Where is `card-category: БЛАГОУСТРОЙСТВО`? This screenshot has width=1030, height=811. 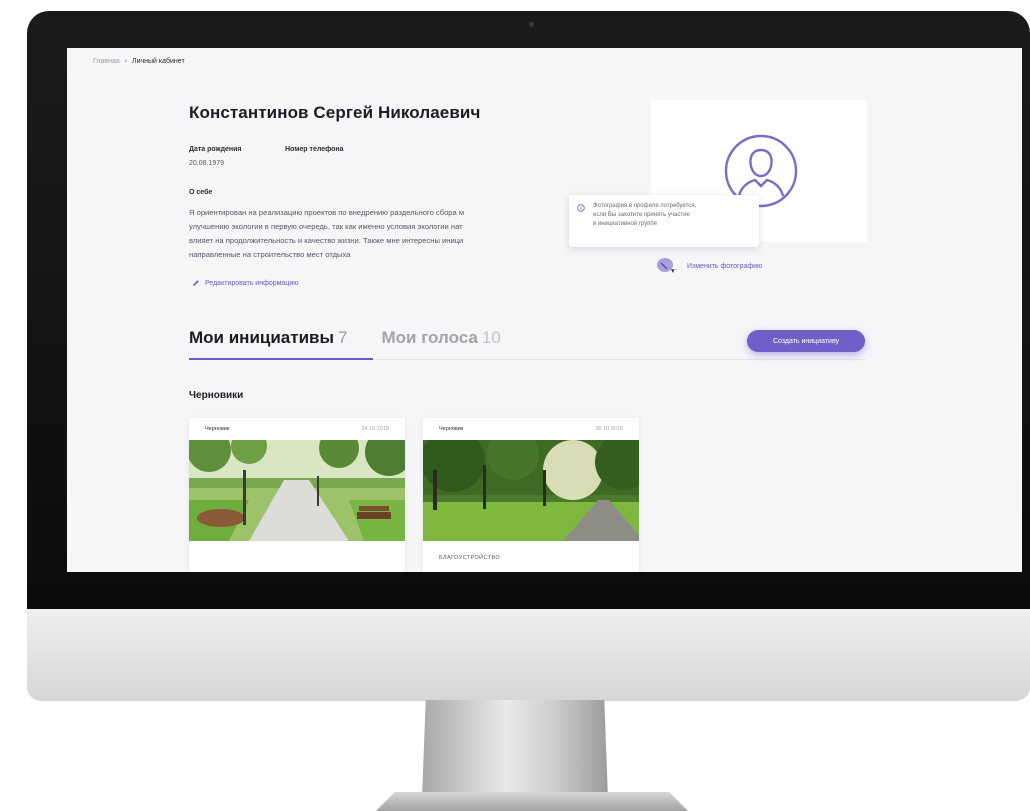
card-category: БЛАГОУСТРОЙСТВО is located at coordinates (470, 558).